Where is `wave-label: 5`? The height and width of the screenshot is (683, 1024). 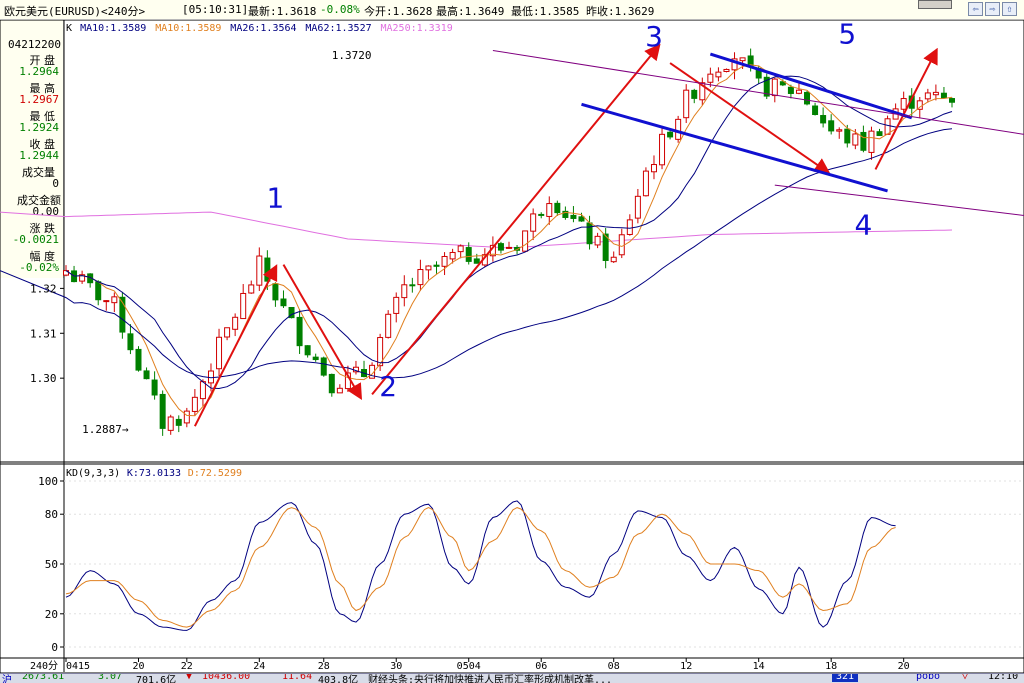
wave-label: 5 is located at coordinates (847, 35).